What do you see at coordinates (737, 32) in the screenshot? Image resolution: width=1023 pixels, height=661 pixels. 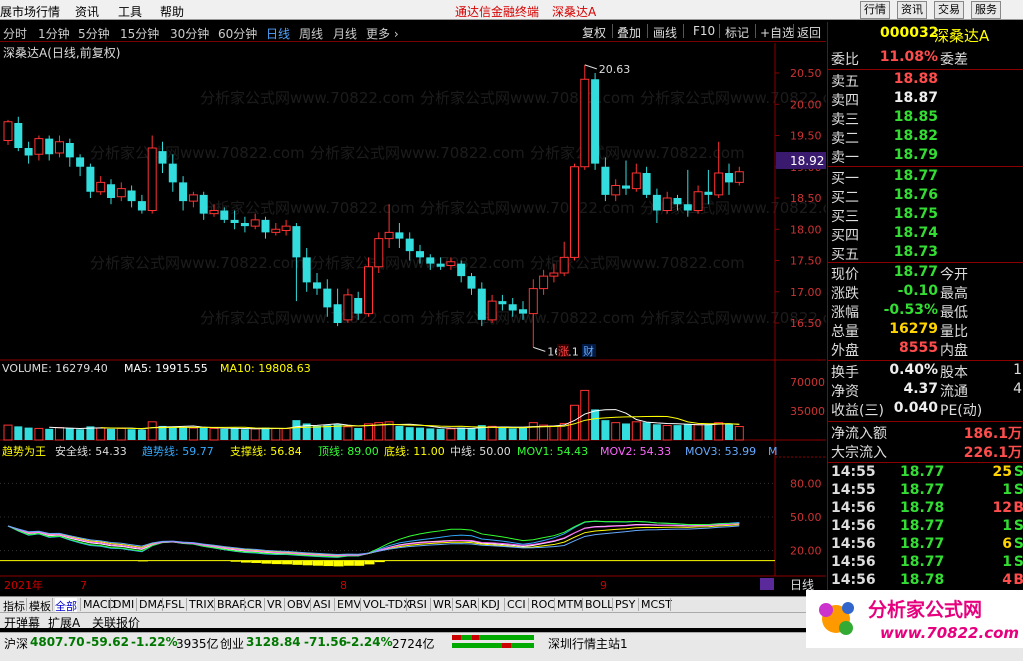 I see `mark-button: 标记` at bounding box center [737, 32].